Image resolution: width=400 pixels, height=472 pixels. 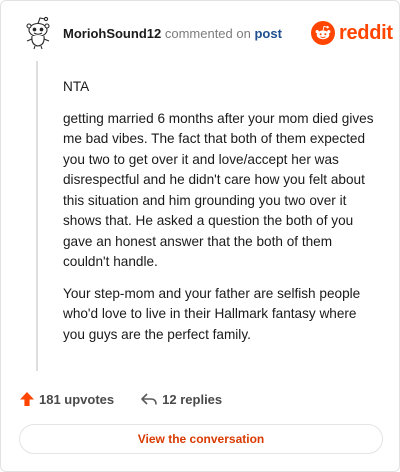 I want to click on post-link: post, so click(x=267, y=33).